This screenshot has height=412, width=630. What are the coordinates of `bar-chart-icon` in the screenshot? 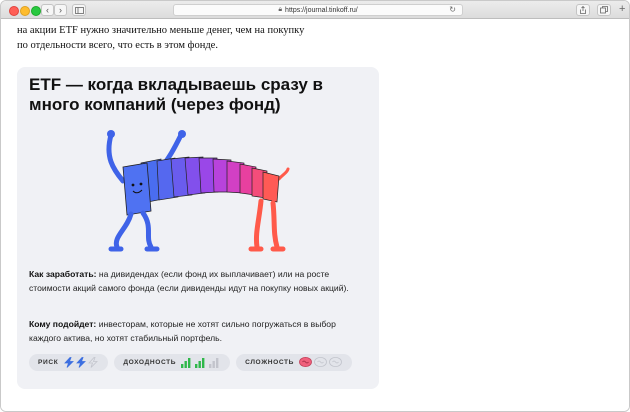 It's located at (200, 363).